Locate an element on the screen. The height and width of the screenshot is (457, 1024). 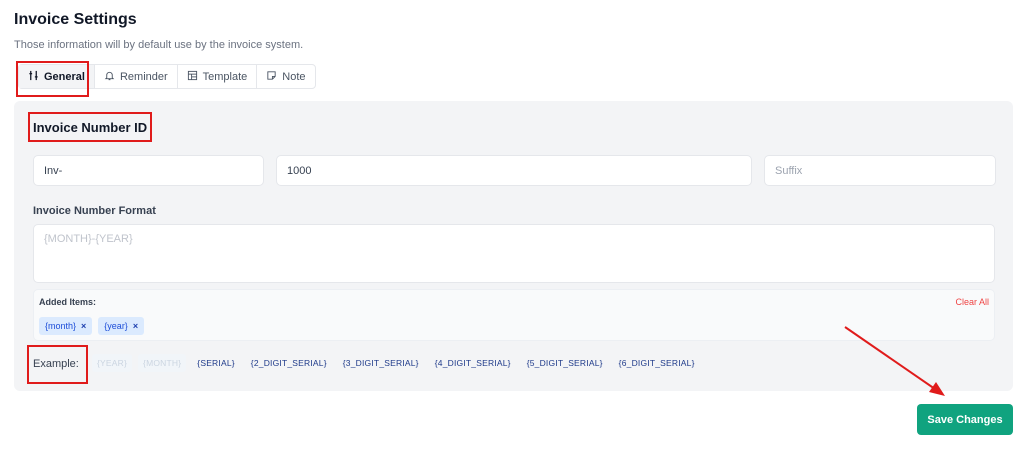
tab-label: General is located at coordinates (64, 76).